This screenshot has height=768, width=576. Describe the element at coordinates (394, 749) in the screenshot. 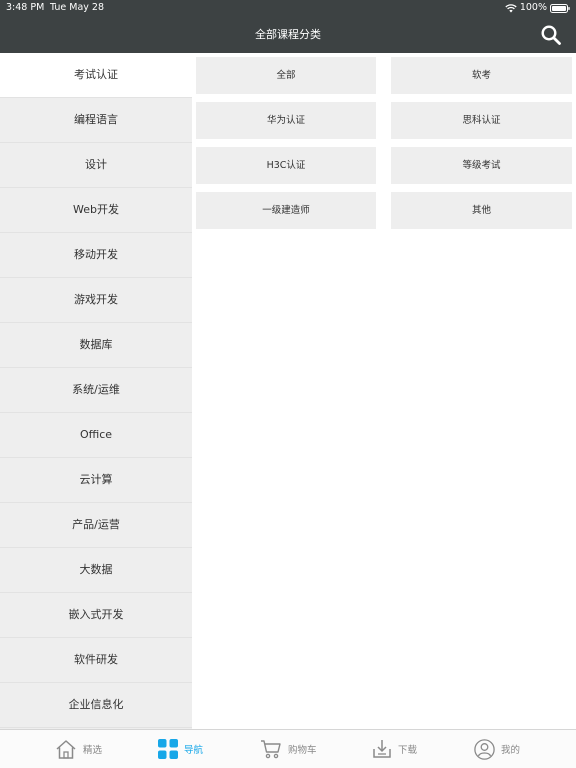

I see `tab-download: 下载` at that location.